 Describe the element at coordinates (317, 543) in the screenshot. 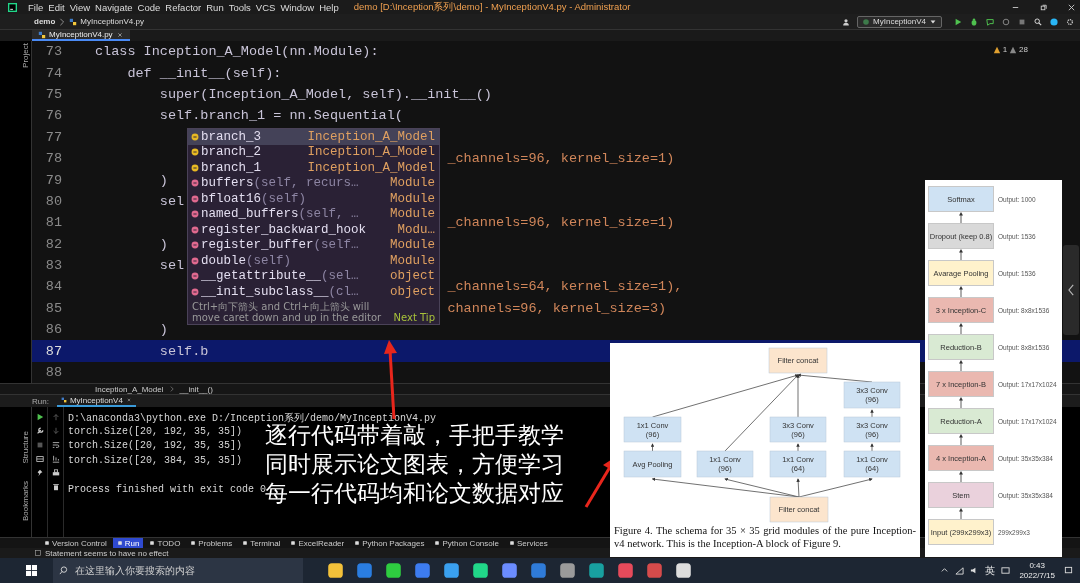

I see `tool-window-button: ExcelReader` at that location.